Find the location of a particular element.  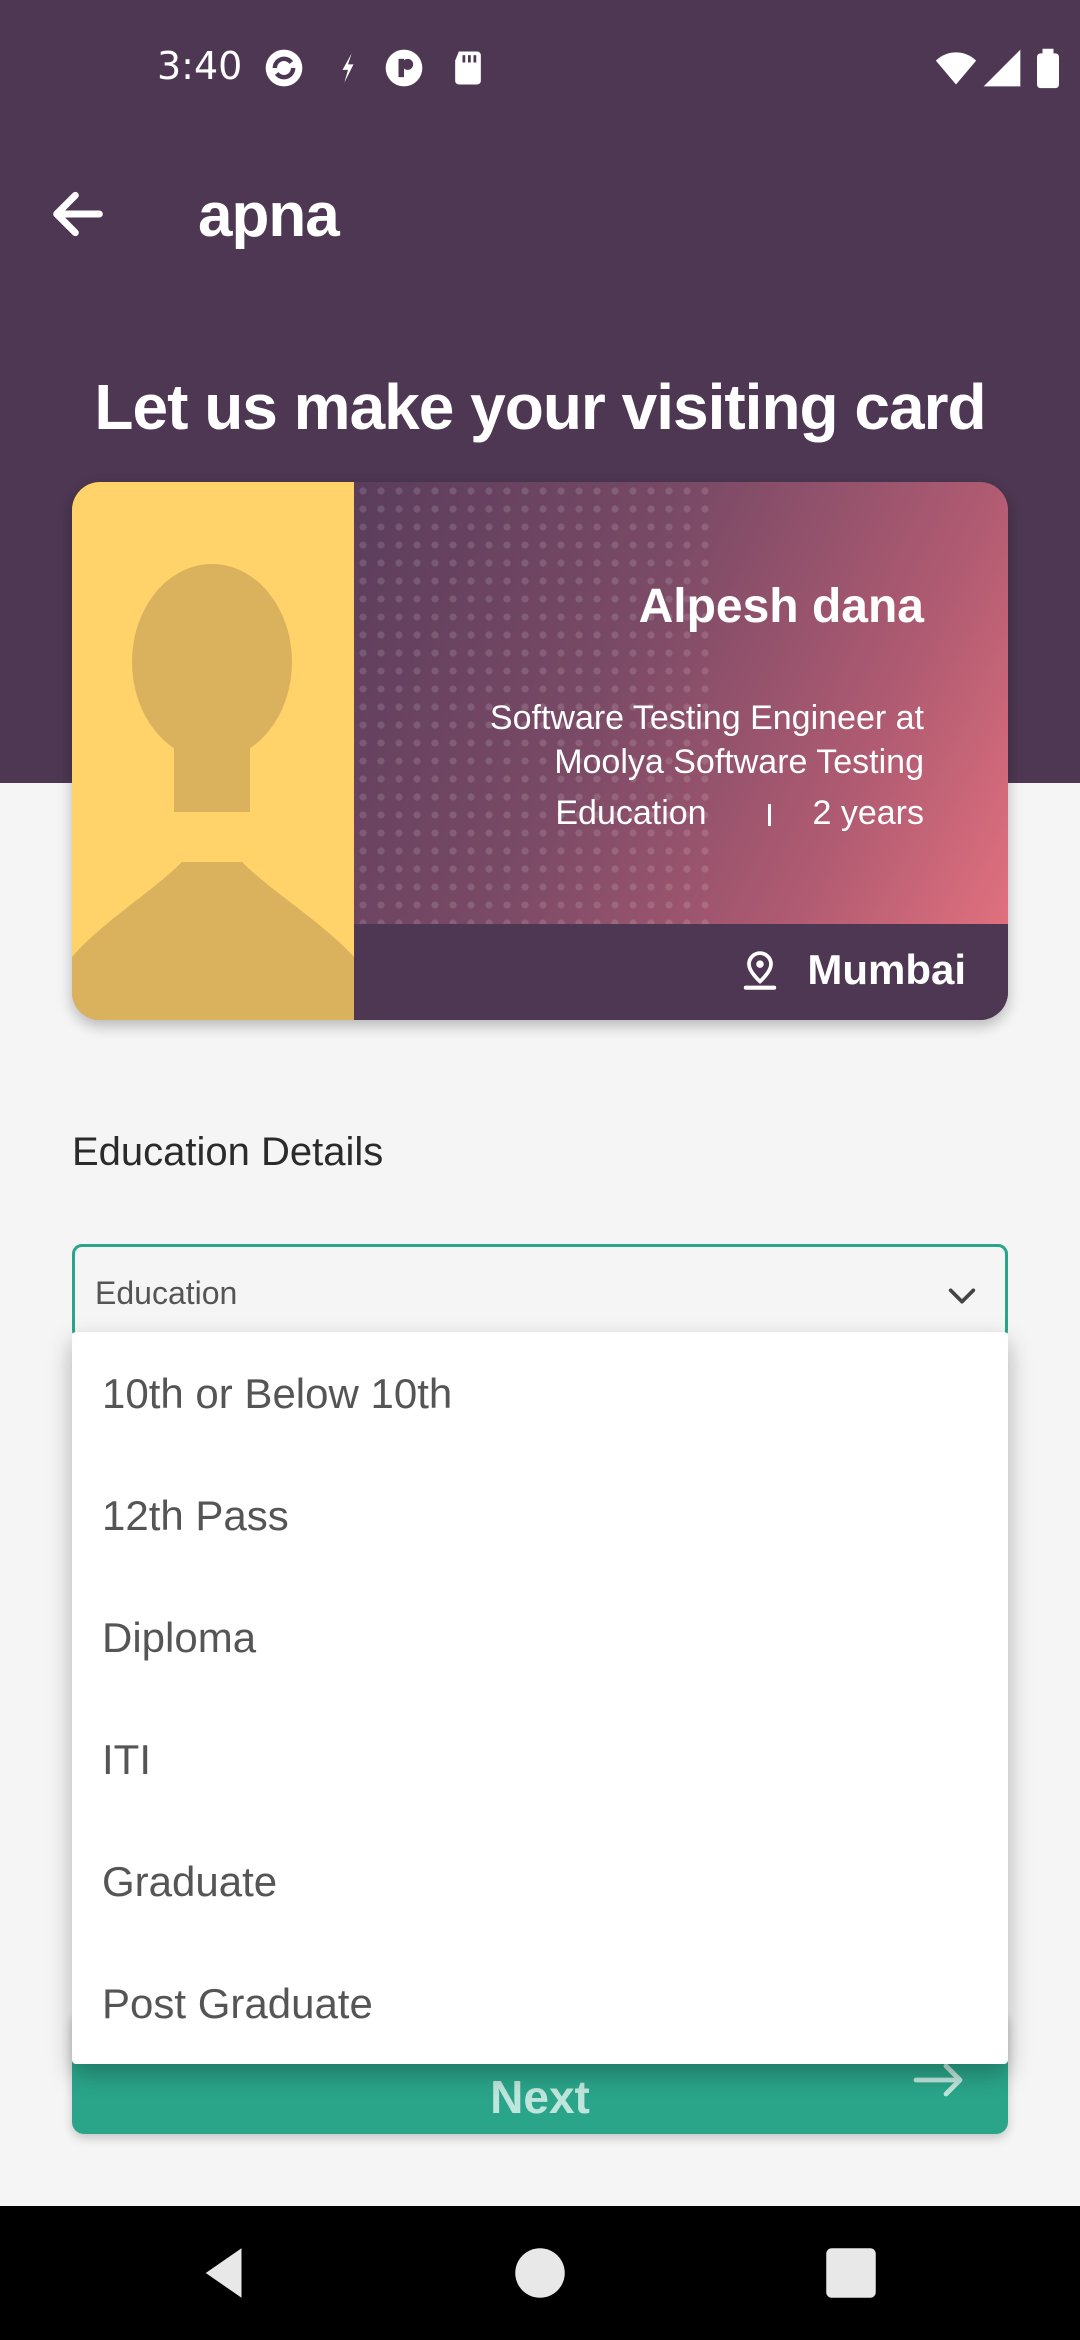

next-button-label: Next is located at coordinates (540, 2097).